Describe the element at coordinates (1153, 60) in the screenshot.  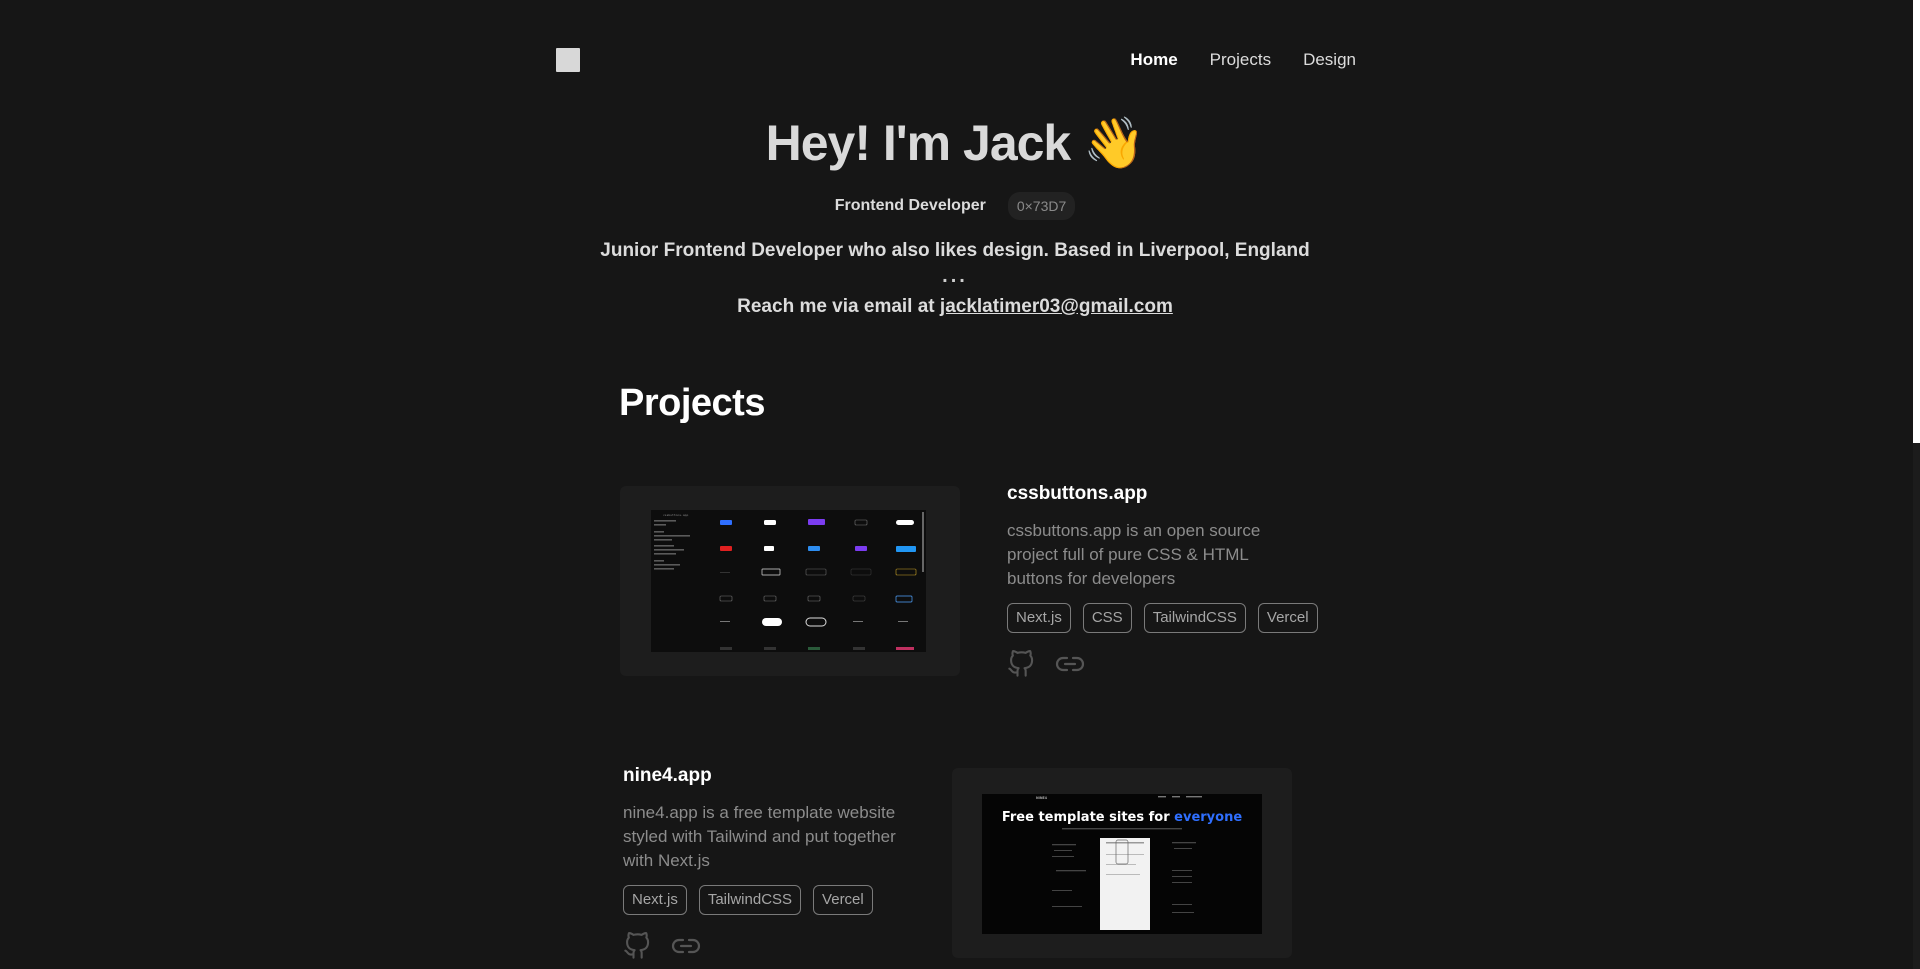
I see `nav-home: Home` at that location.